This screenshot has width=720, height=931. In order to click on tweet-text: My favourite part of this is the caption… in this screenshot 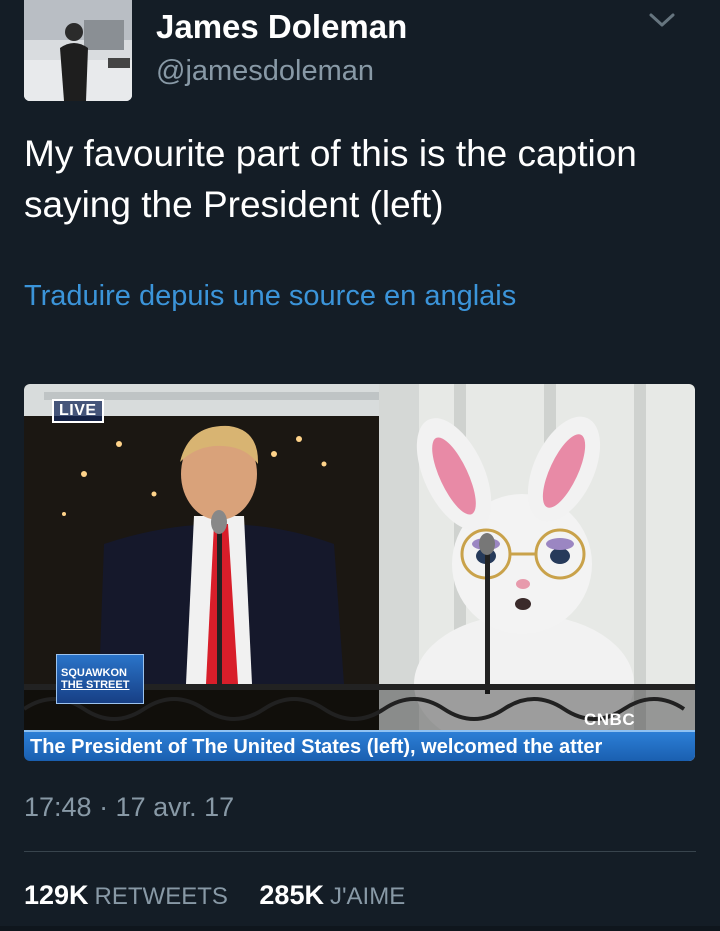, I will do `click(330, 179)`.